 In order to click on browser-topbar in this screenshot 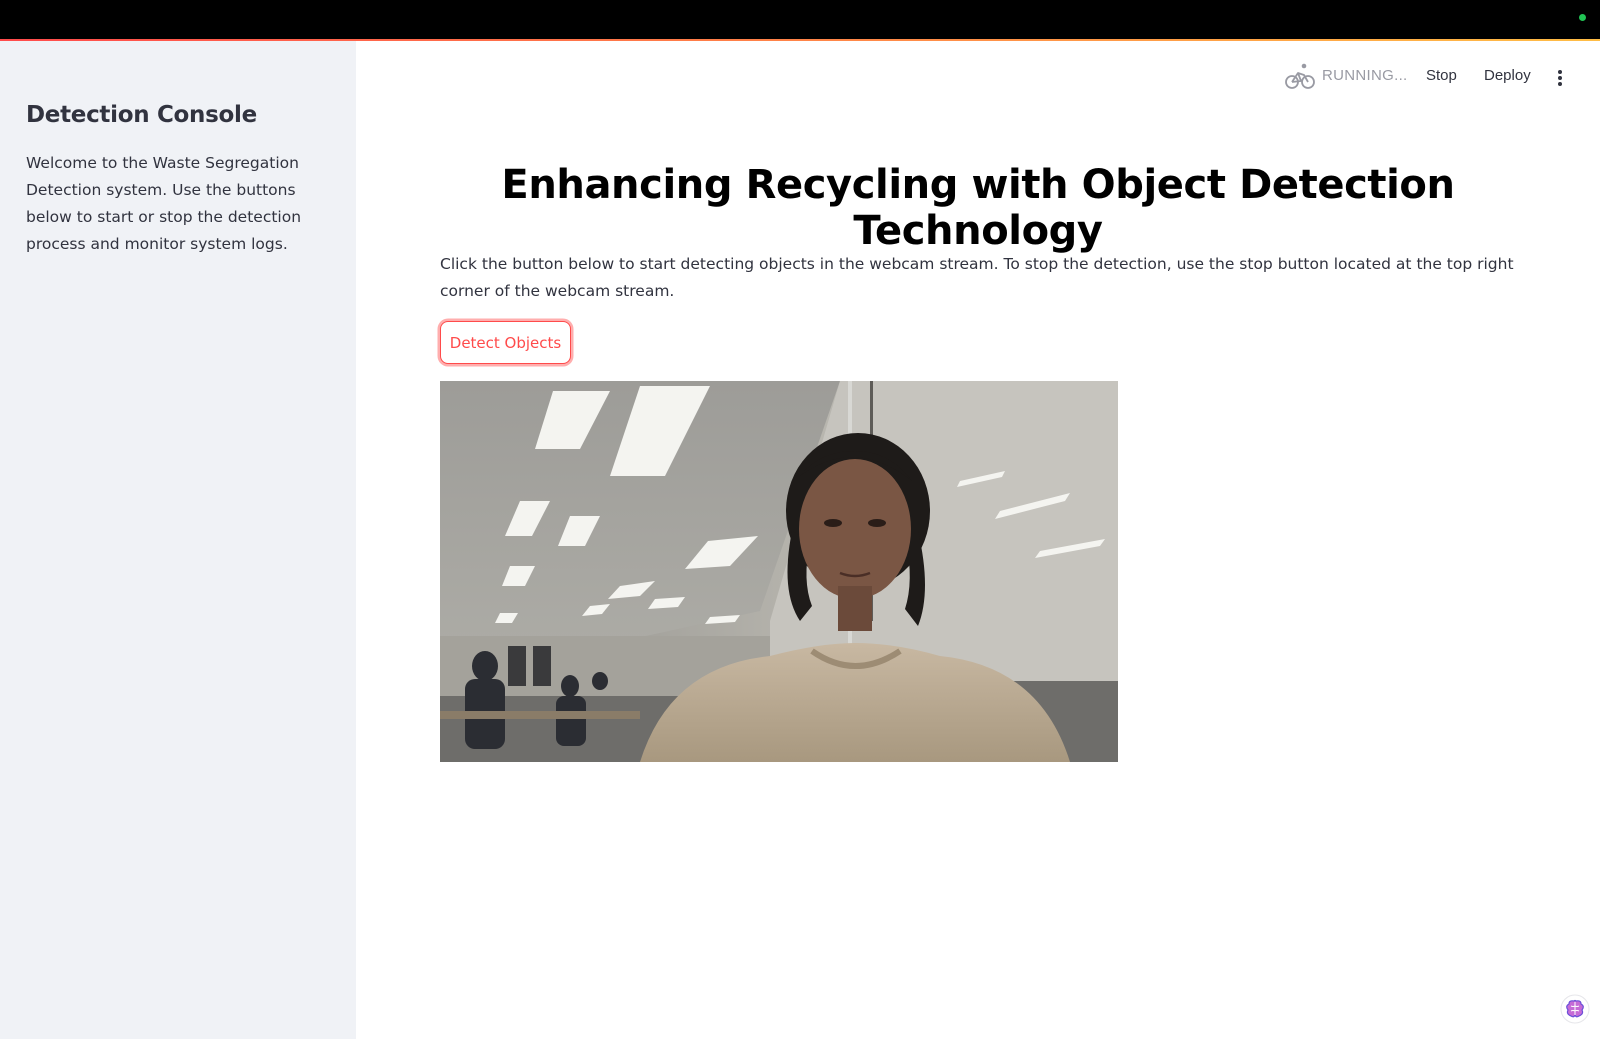, I will do `click(800, 20)`.